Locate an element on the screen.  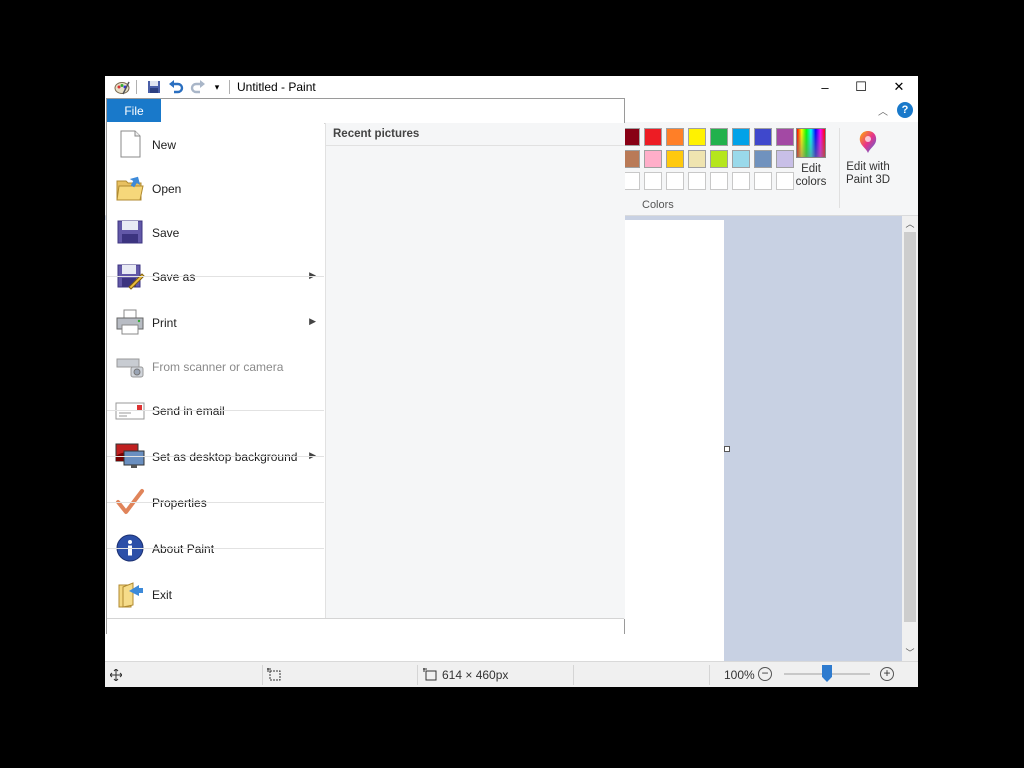
selection-size-icon is located at coordinates (274, 674).